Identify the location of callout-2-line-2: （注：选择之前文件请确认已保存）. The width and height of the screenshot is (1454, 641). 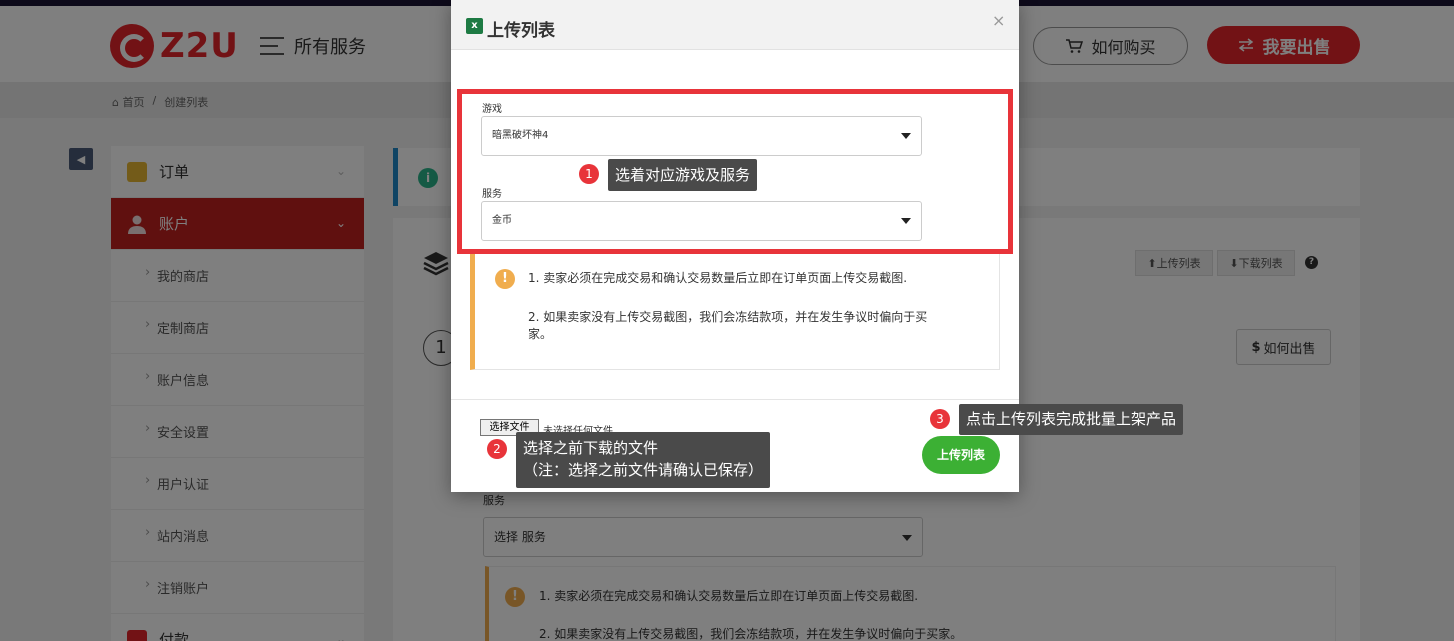
(643, 470).